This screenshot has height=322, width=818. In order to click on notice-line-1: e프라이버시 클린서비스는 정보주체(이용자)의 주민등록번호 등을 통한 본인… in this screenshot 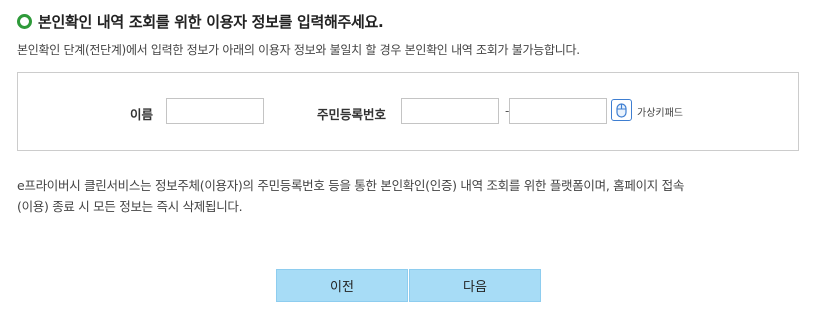, I will do `click(351, 185)`.